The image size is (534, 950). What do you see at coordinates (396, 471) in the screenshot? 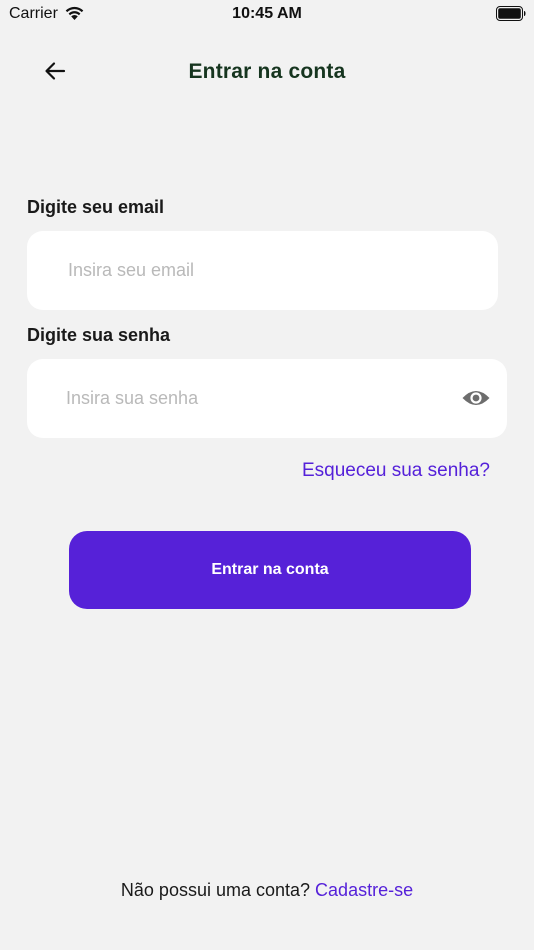
I see `forgot-password-link: Esqueceu sua senha?` at bounding box center [396, 471].